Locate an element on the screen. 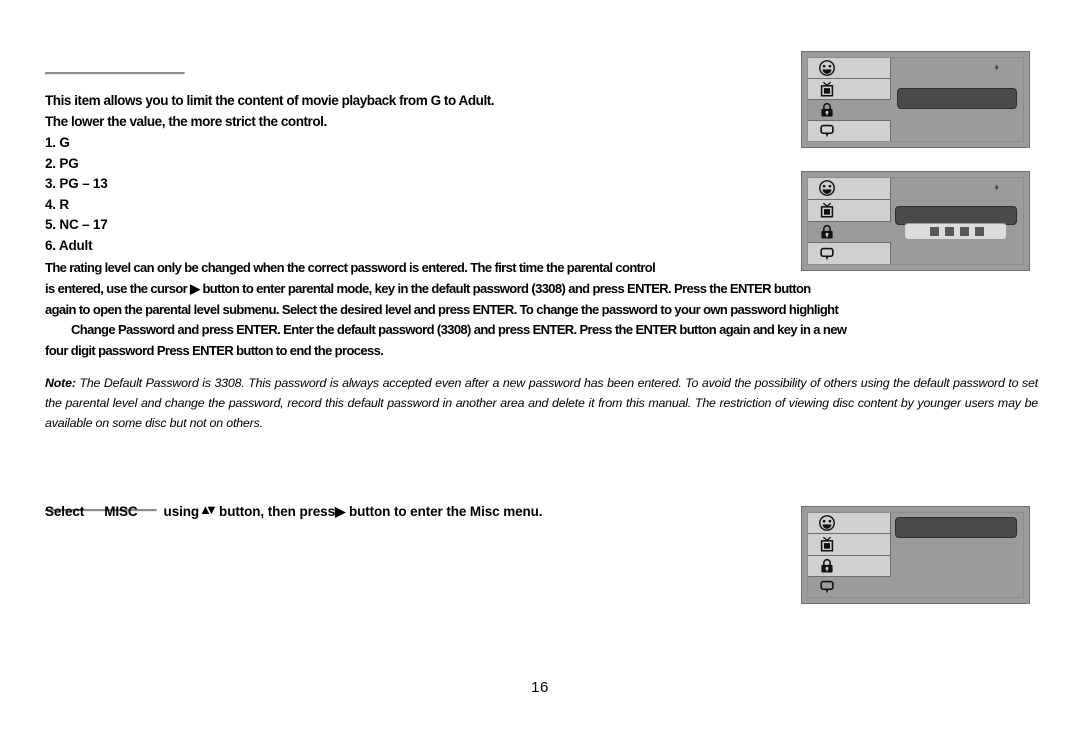 The image size is (1080, 743). misc-text-button-then: button, then press is located at coordinates (277, 511).